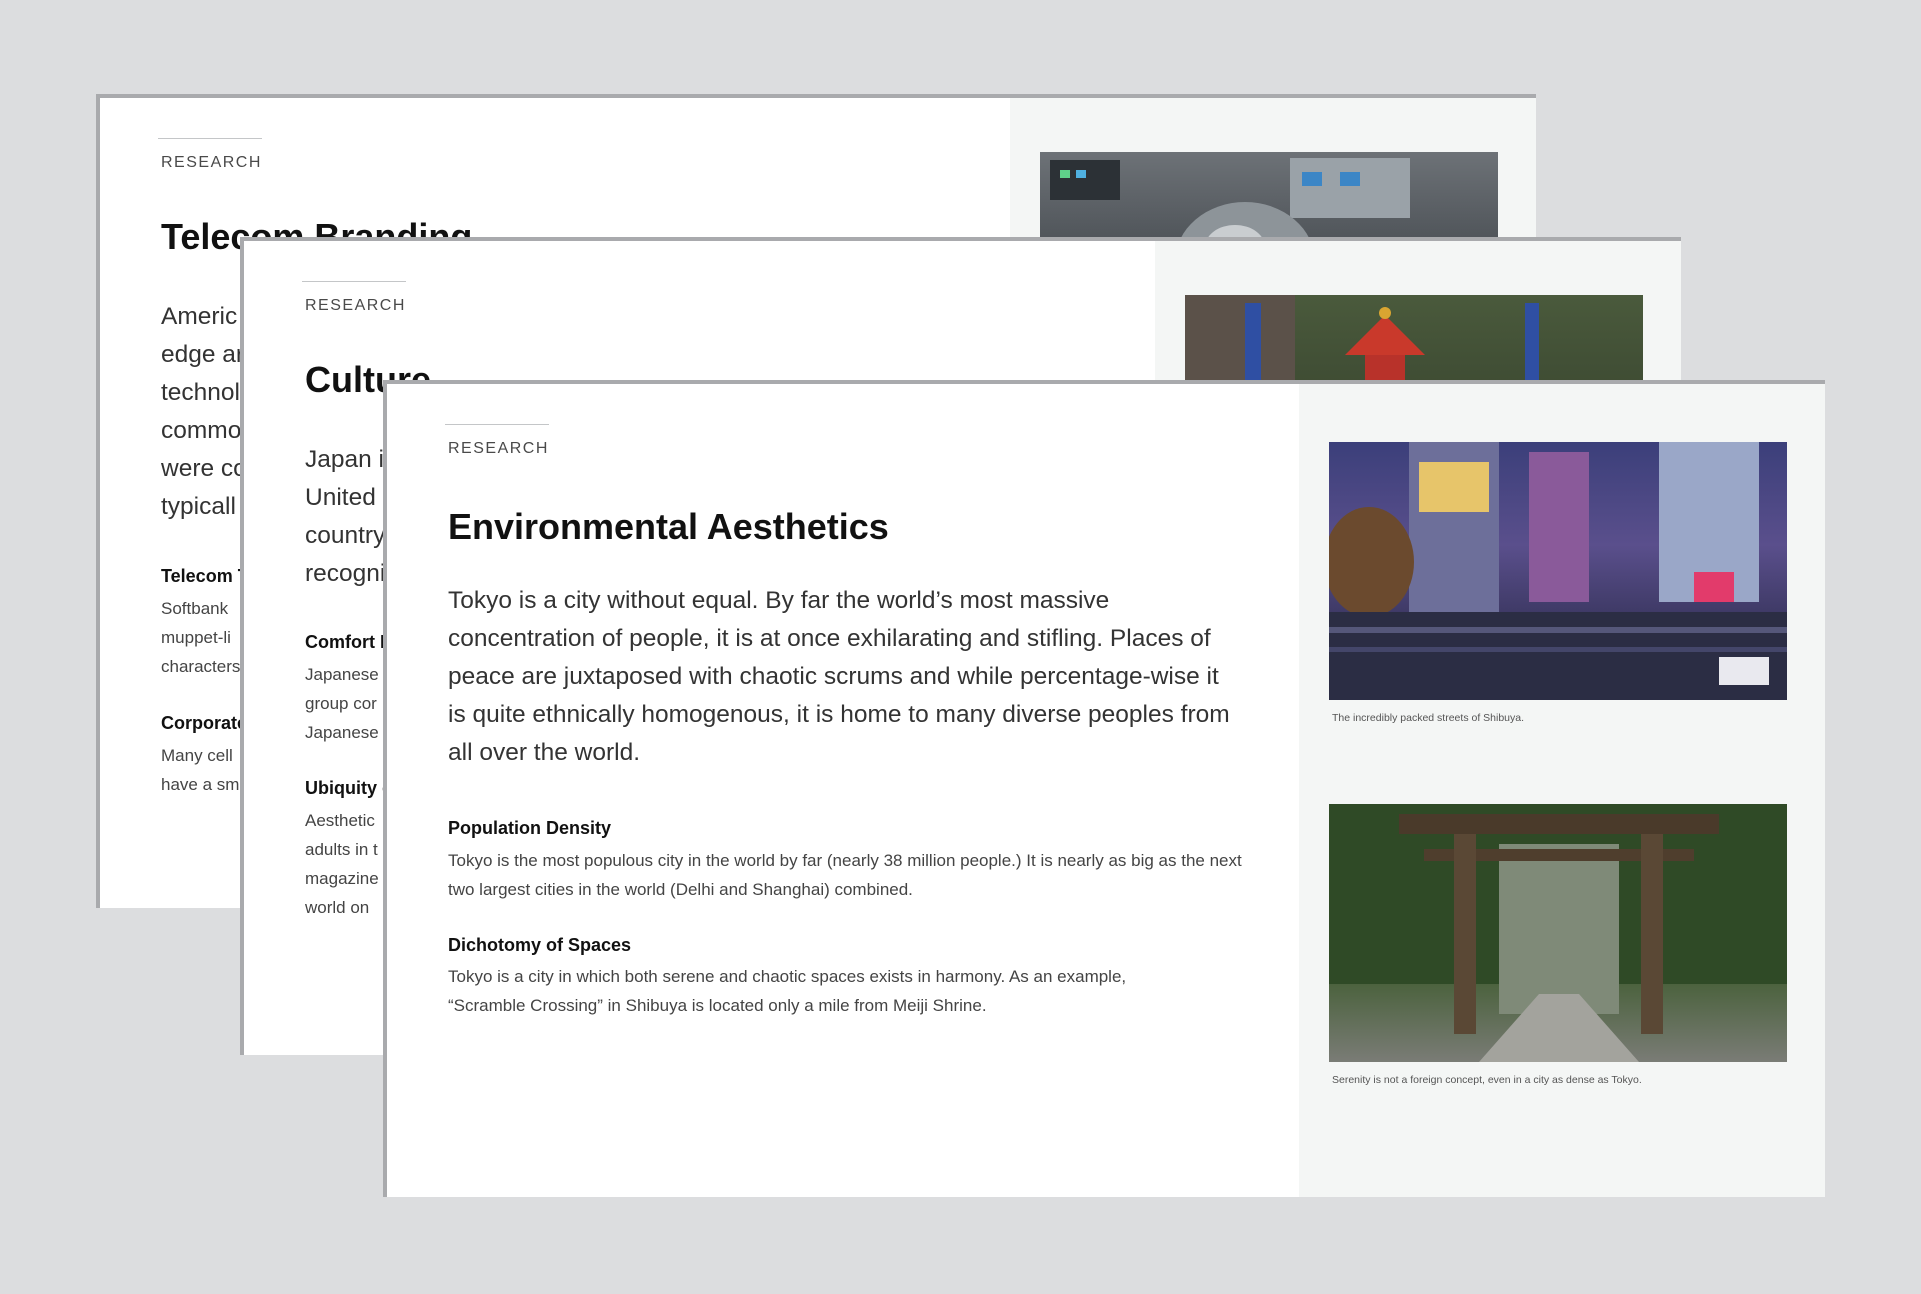  What do you see at coordinates (530, 828) in the screenshot?
I see `section-heading: Population Density` at bounding box center [530, 828].